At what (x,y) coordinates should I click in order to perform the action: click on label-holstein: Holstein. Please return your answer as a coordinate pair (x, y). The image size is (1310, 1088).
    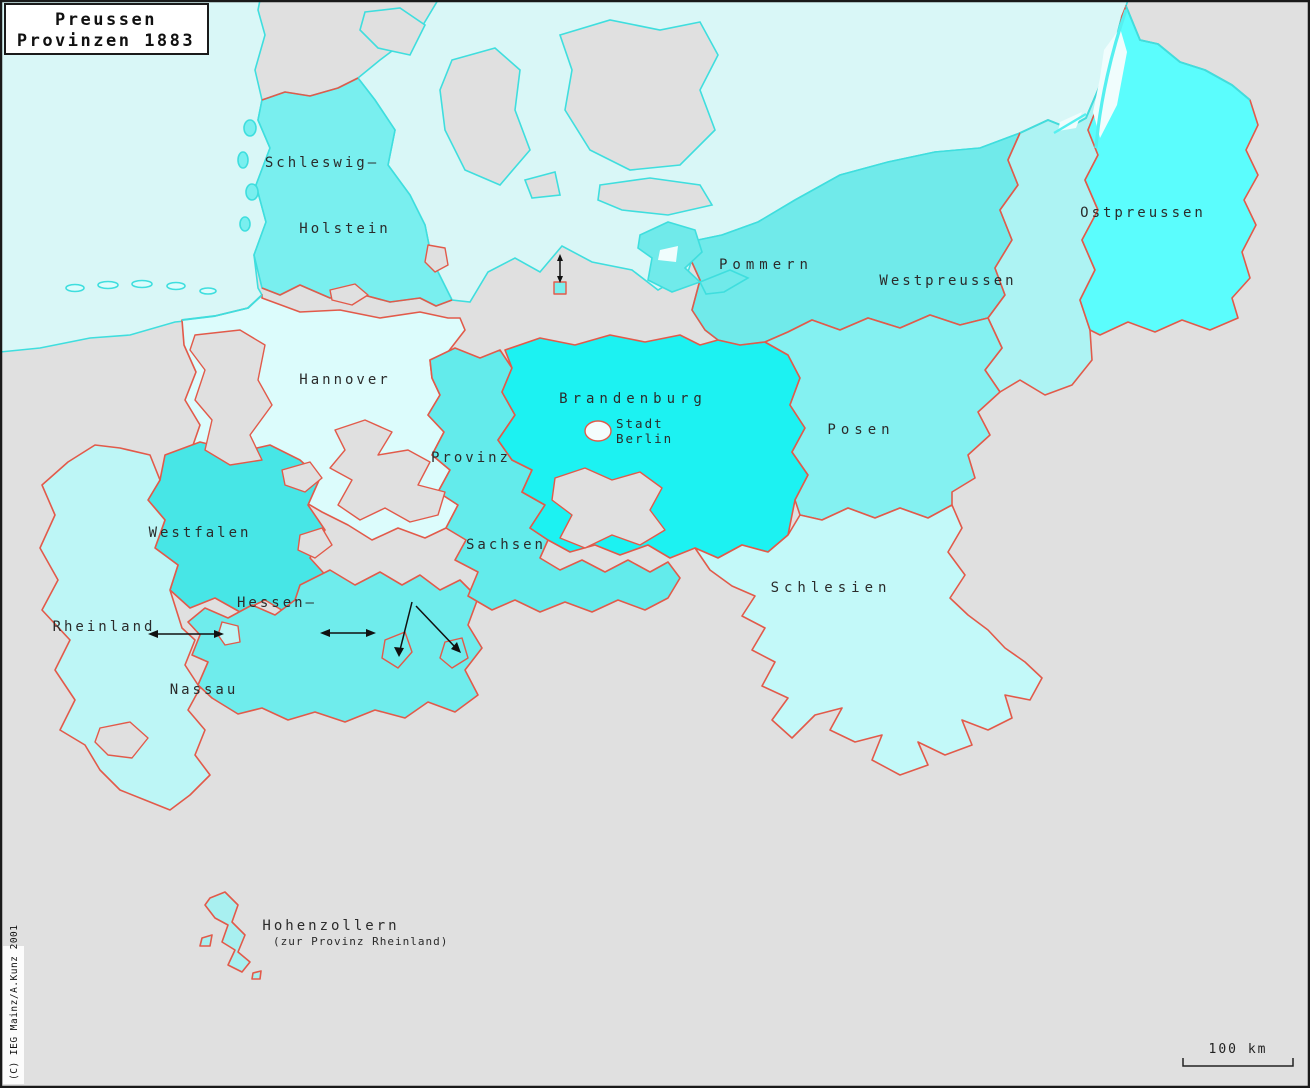
    Looking at the image, I should click on (344, 229).